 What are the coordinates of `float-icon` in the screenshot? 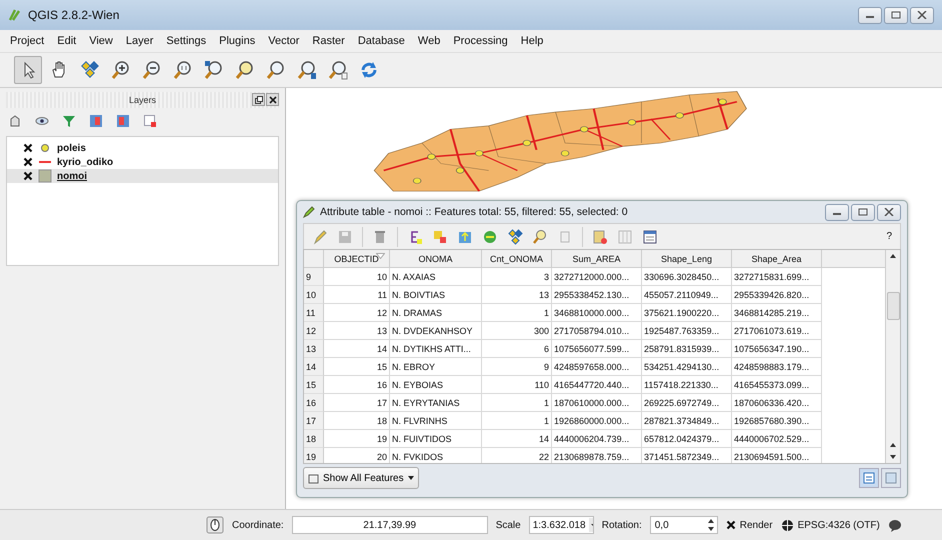 It's located at (258, 100).